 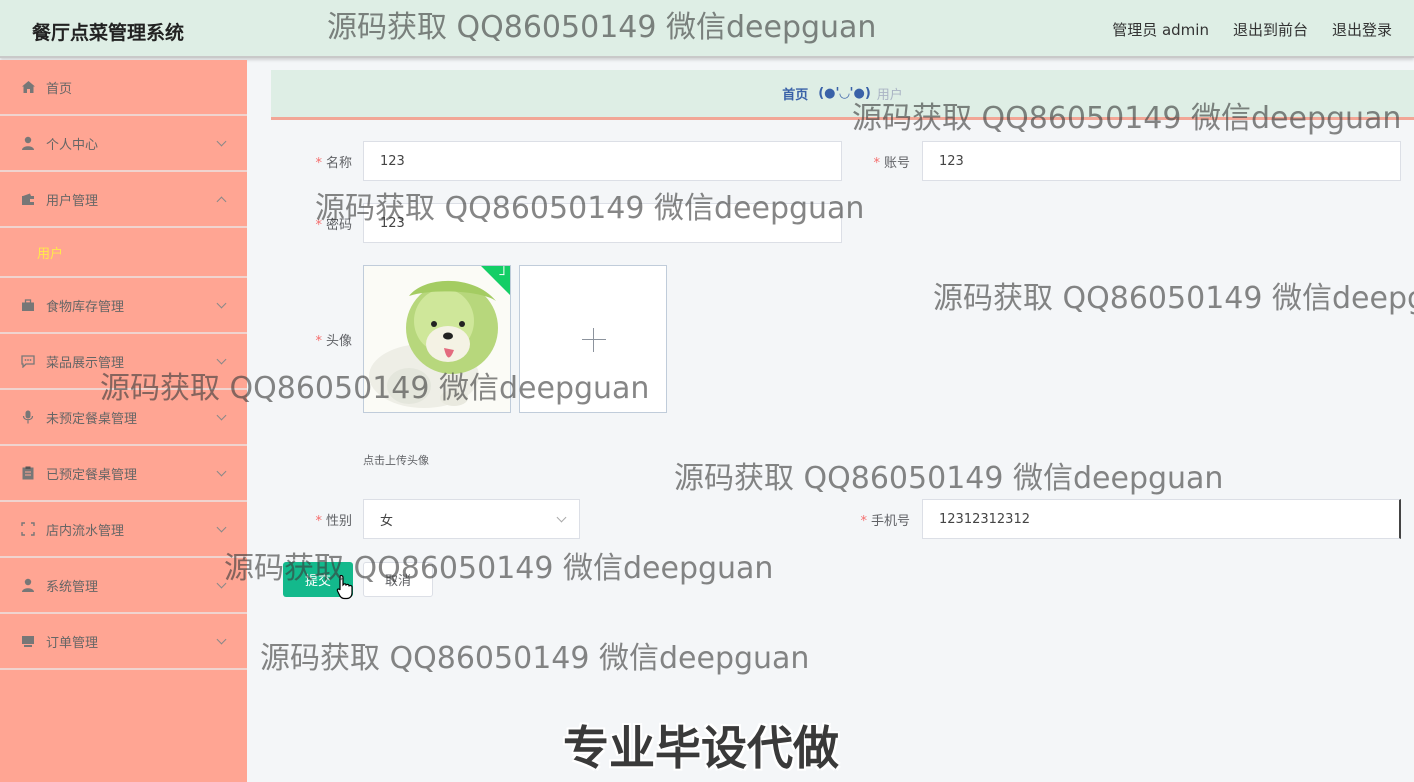 What do you see at coordinates (28, 473) in the screenshot?
I see `clipboard-icon` at bounding box center [28, 473].